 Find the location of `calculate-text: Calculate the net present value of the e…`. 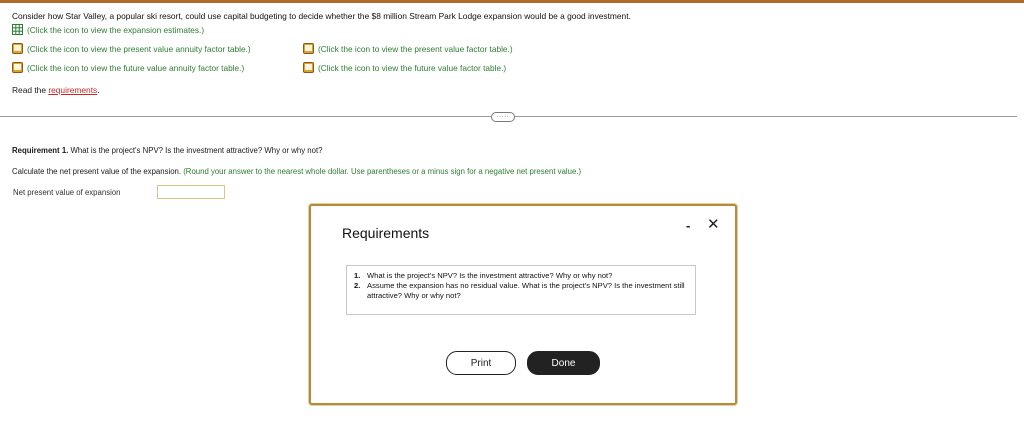

calculate-text: Calculate the net present value of the e… is located at coordinates (97, 171).